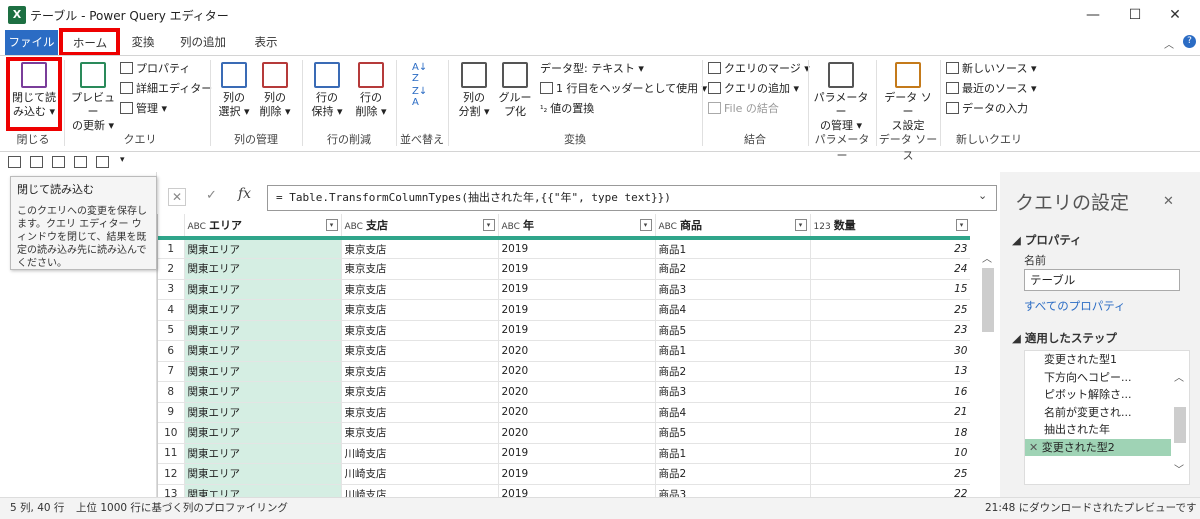 Image resolution: width=1200 pixels, height=519 pixels. What do you see at coordinates (1064, 338) in the screenshot?
I see `applied-steps-header: ◢ 適用したステップ` at bounding box center [1064, 338].